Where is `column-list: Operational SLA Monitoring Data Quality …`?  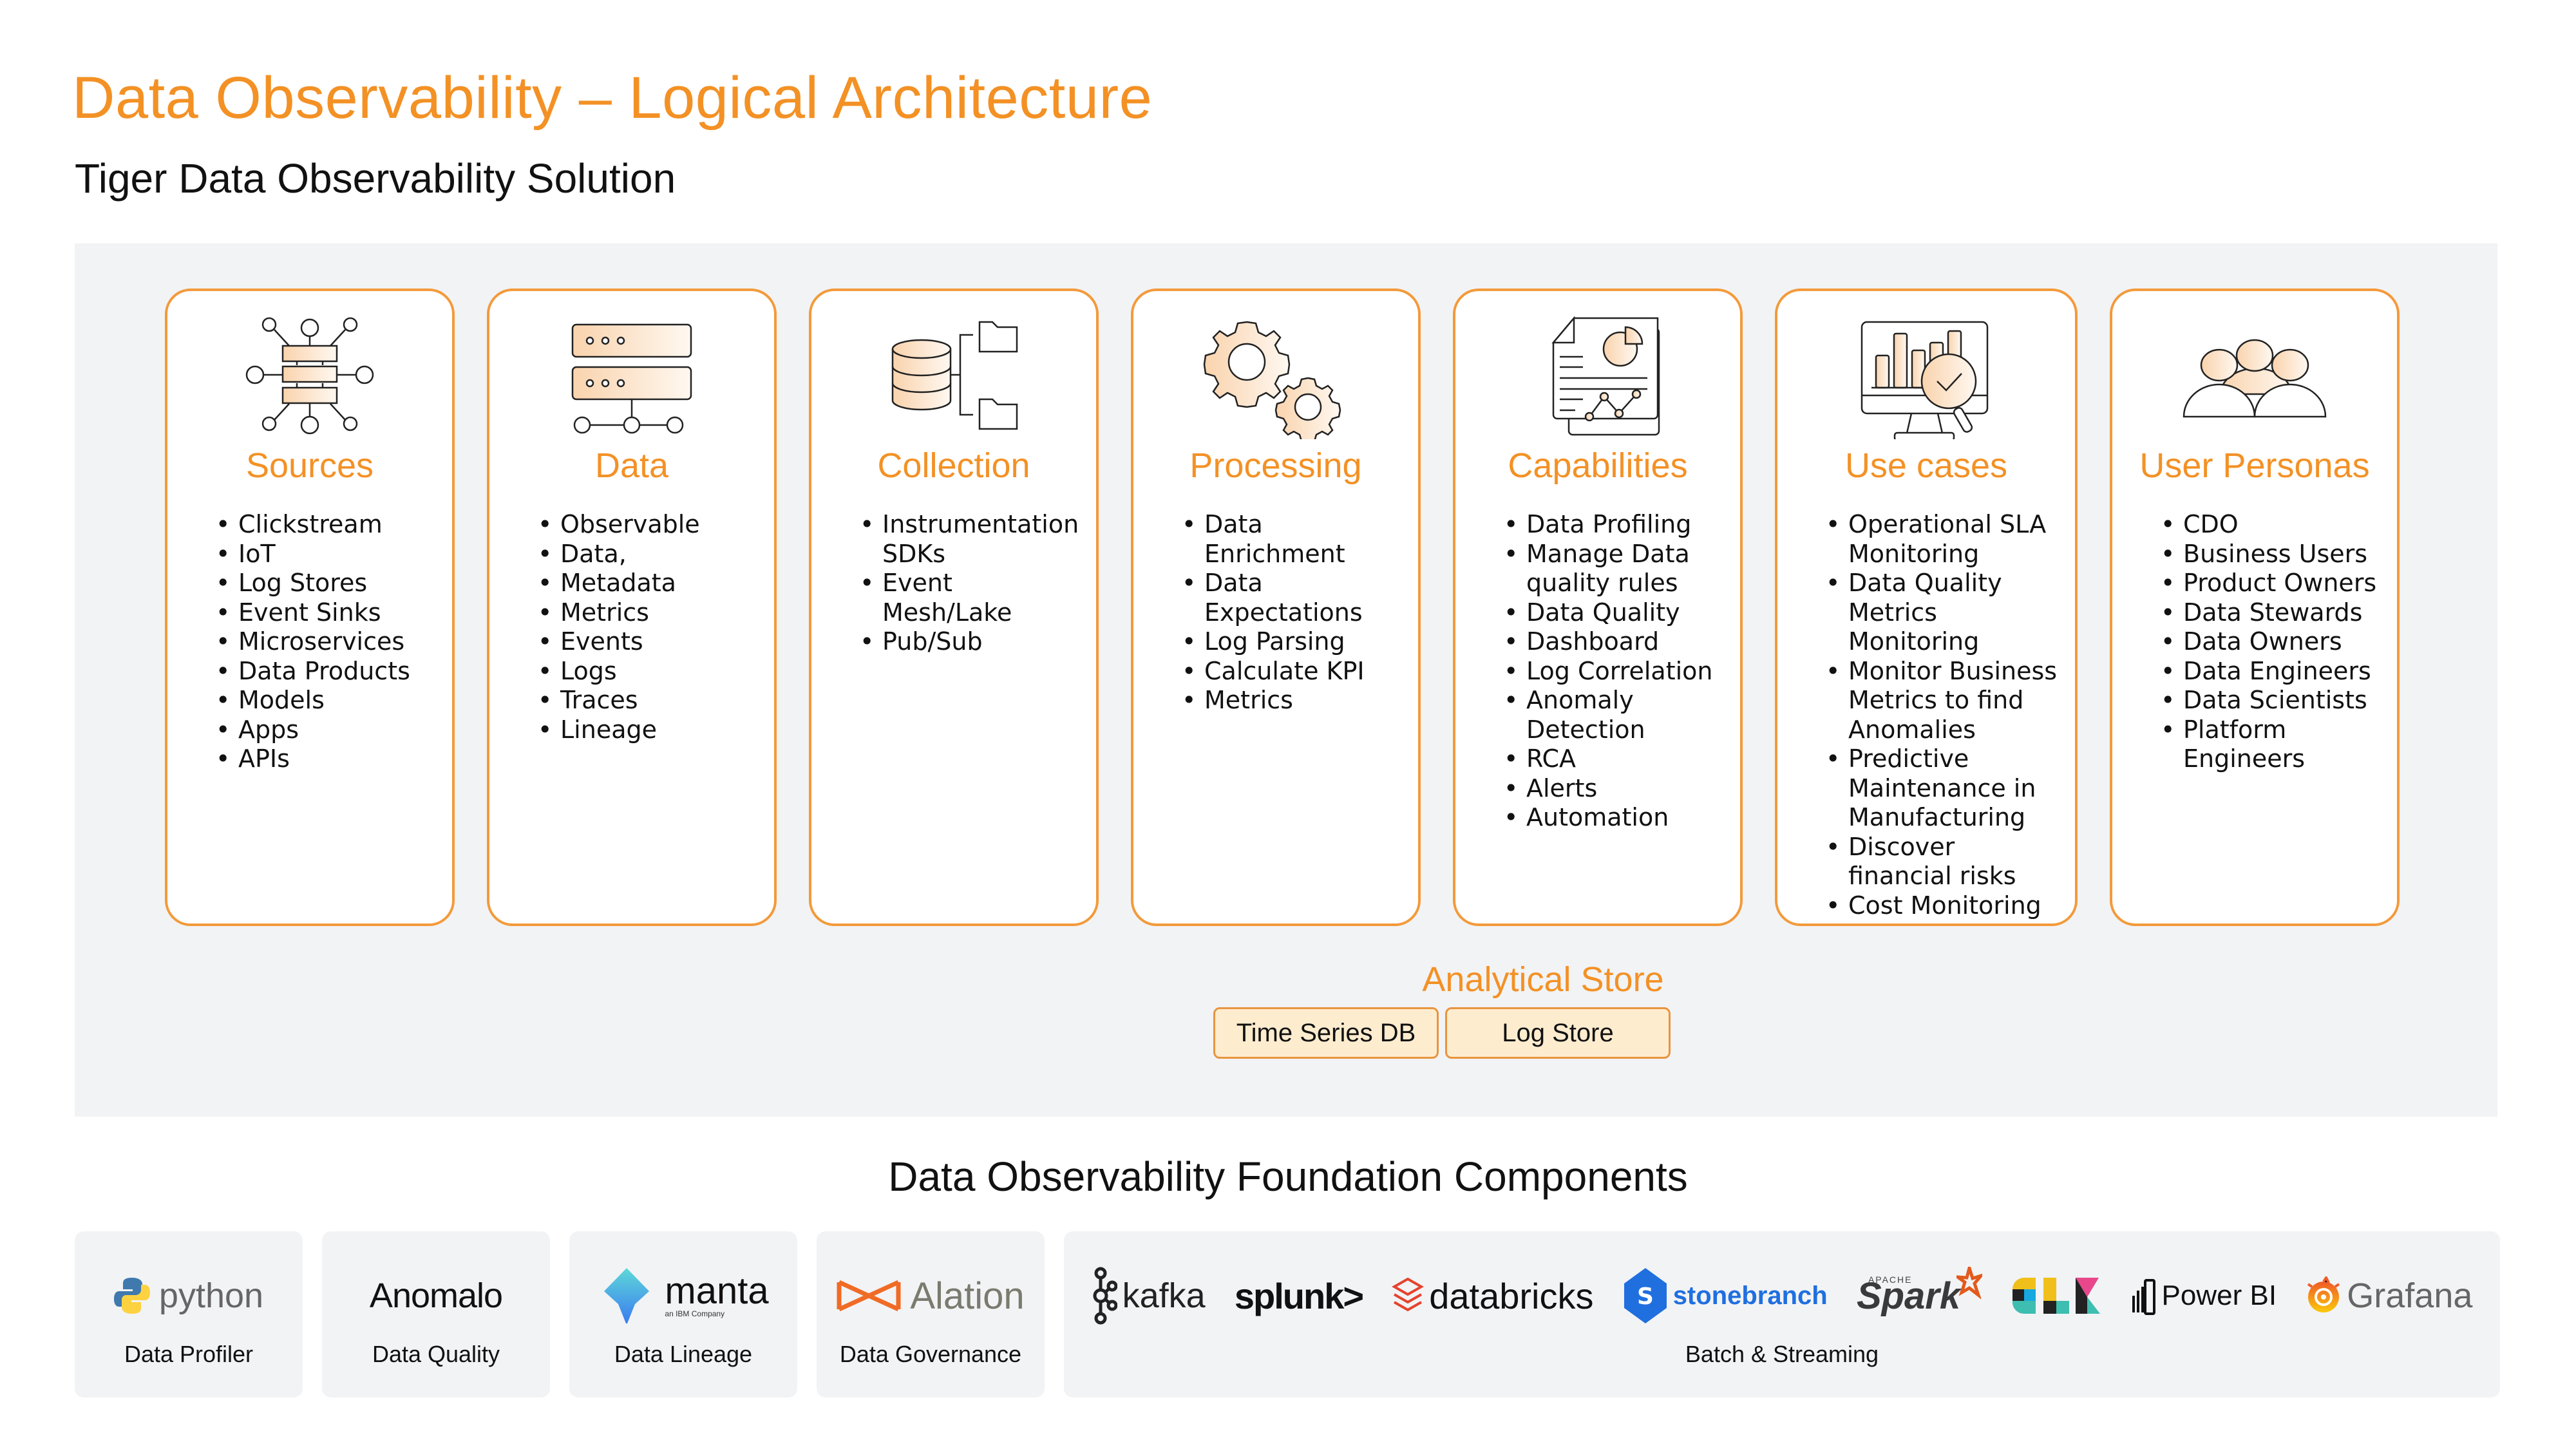 column-list: Operational SLA Monitoring Data Quality … is located at coordinates (1926, 715).